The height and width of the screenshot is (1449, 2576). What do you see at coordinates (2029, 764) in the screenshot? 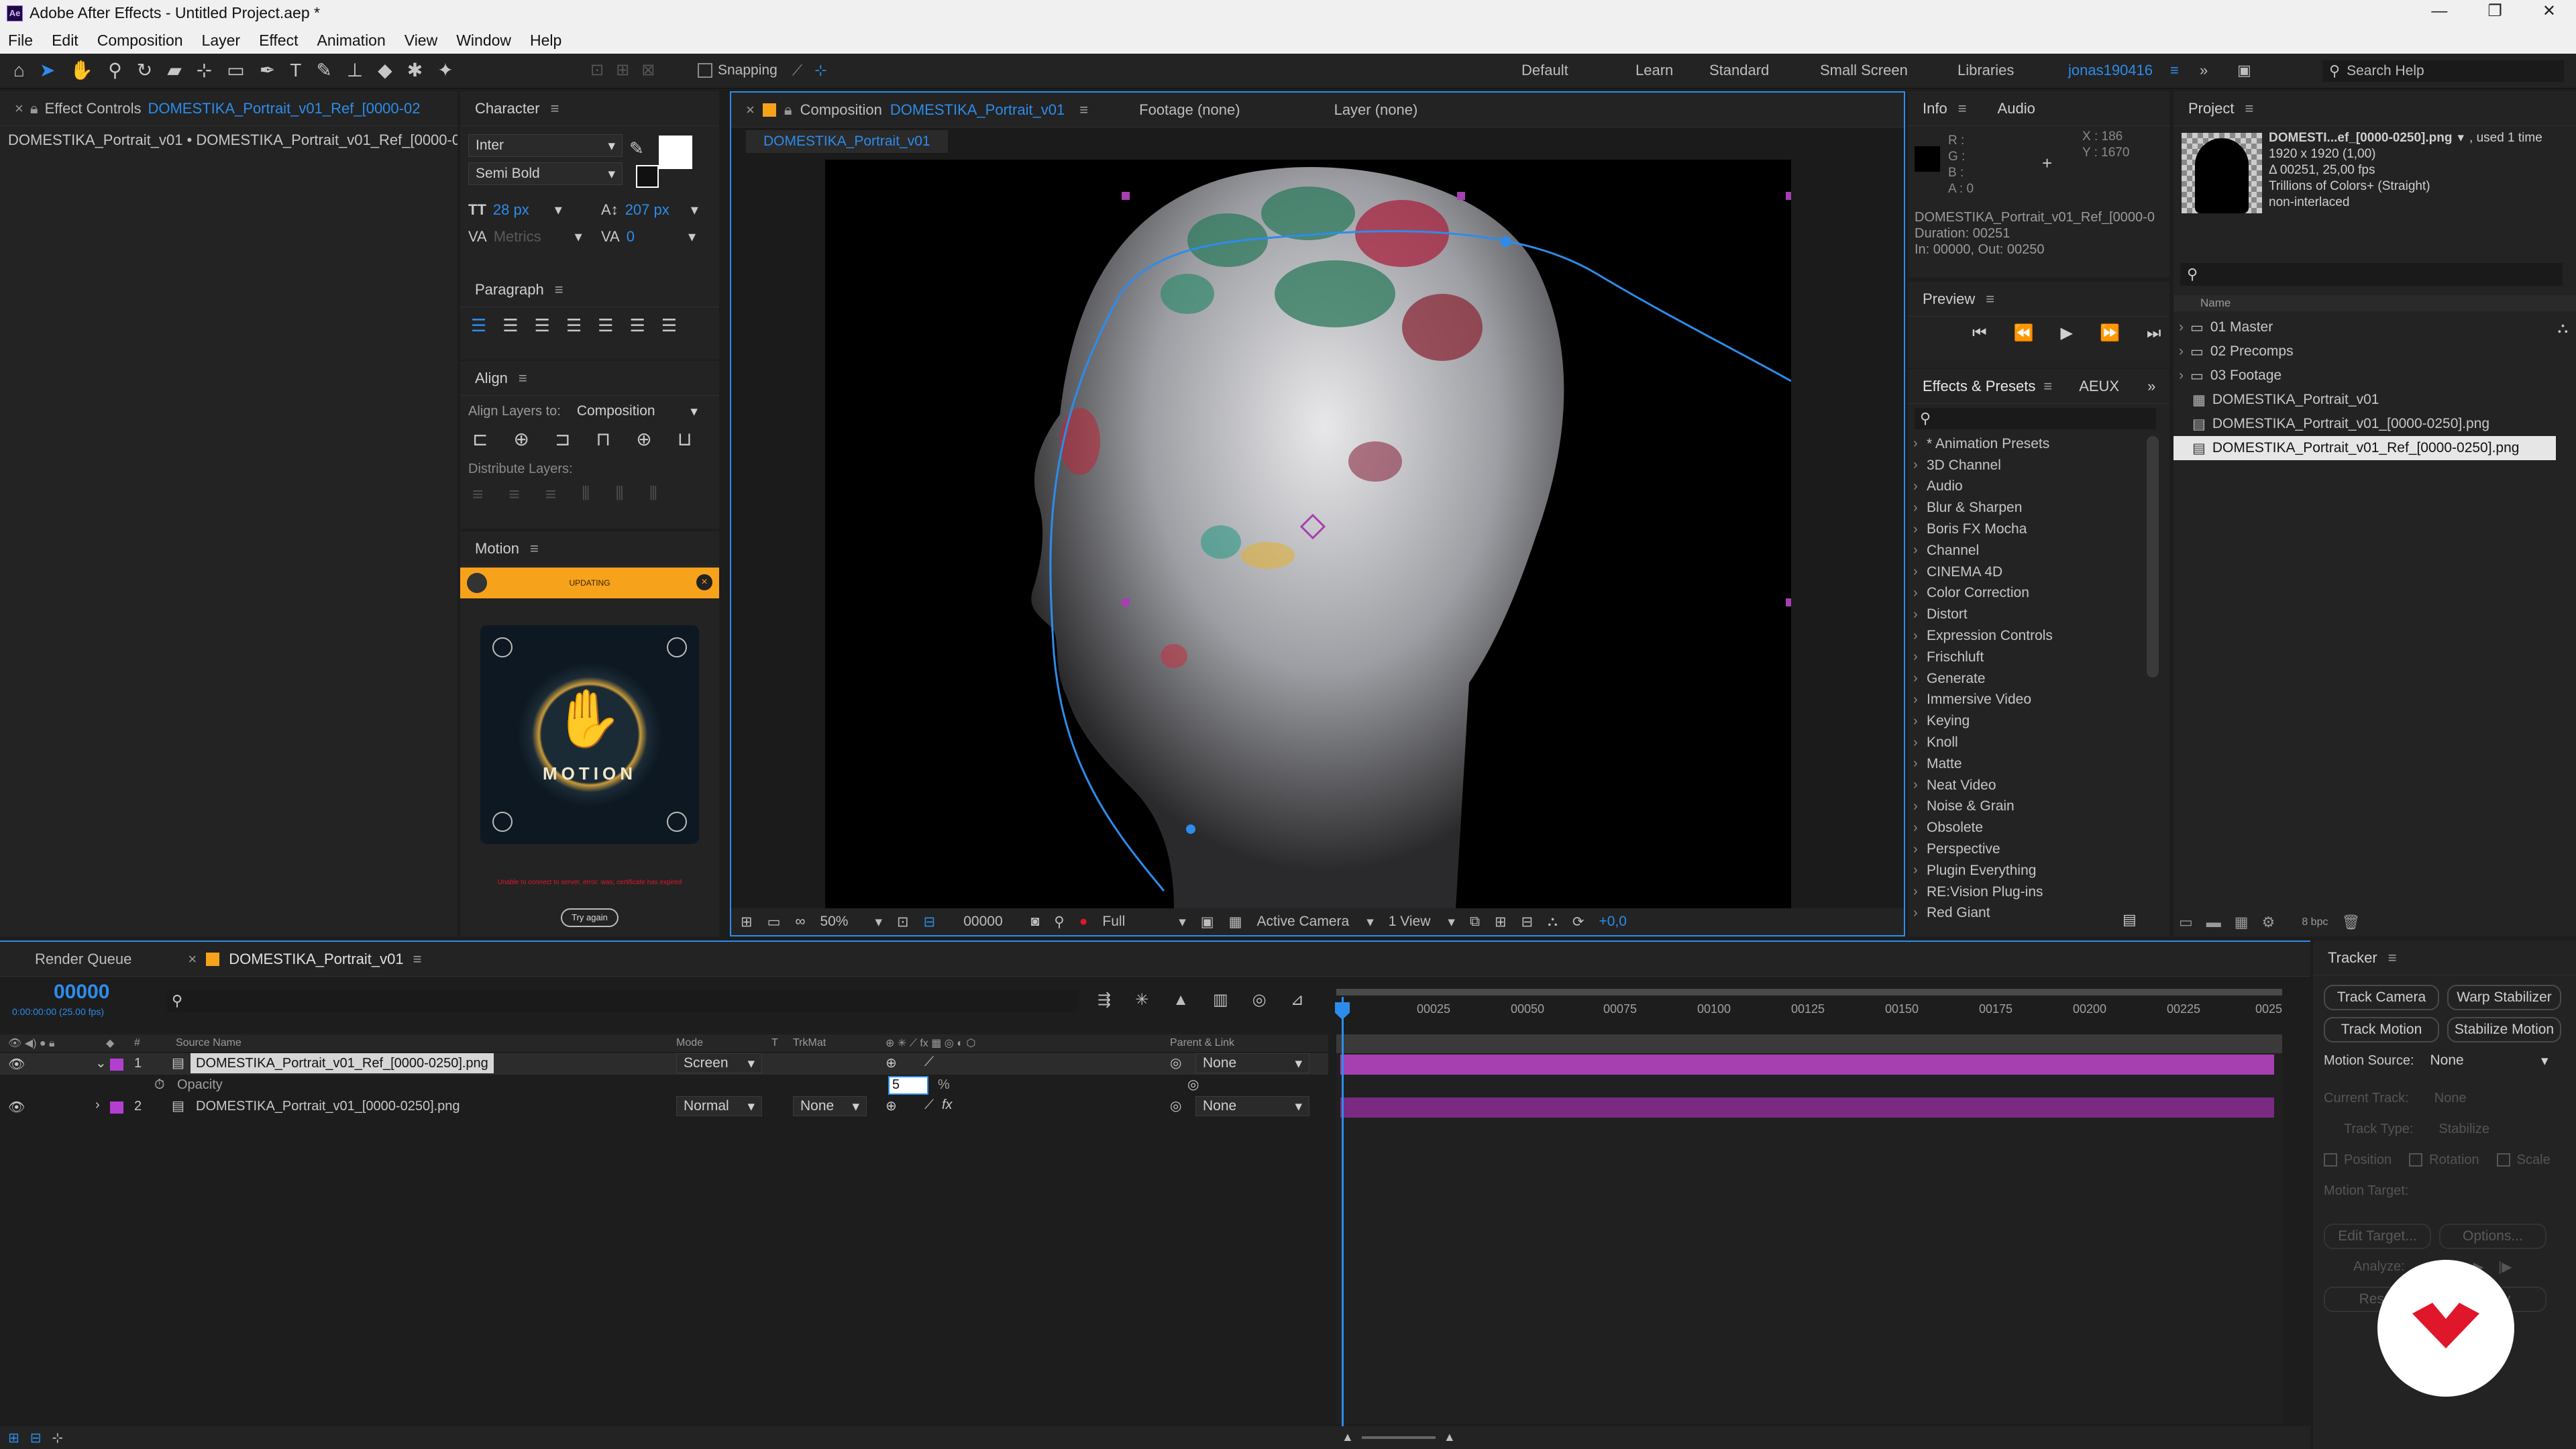
I see `effects-category: › Matte` at bounding box center [2029, 764].